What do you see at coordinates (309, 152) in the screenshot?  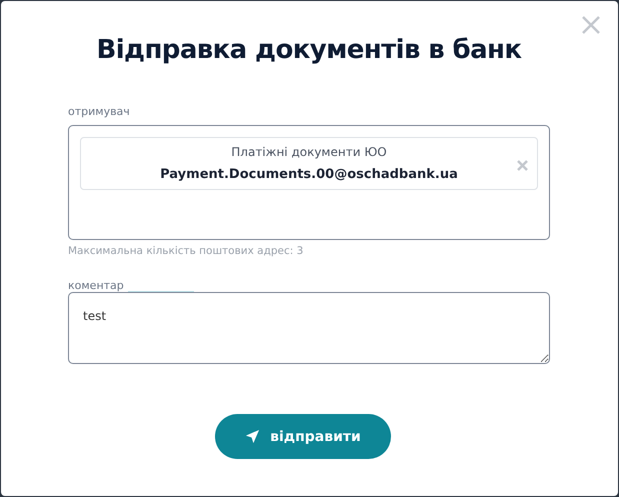 I see `recipient-name: Платіжні документи ЮО` at bounding box center [309, 152].